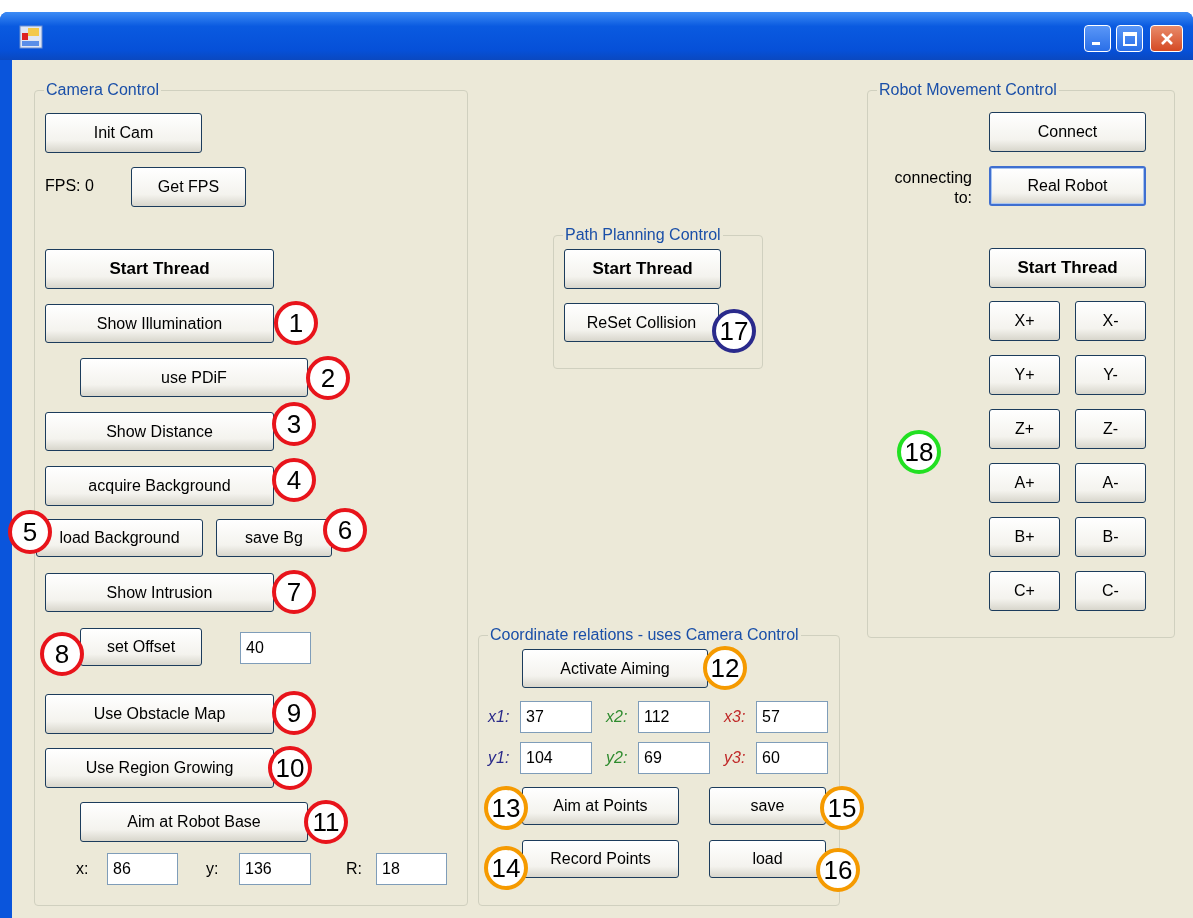 The image size is (1193, 918). Describe the element at coordinates (213, 869) in the screenshot. I see `form-label: y:` at that location.